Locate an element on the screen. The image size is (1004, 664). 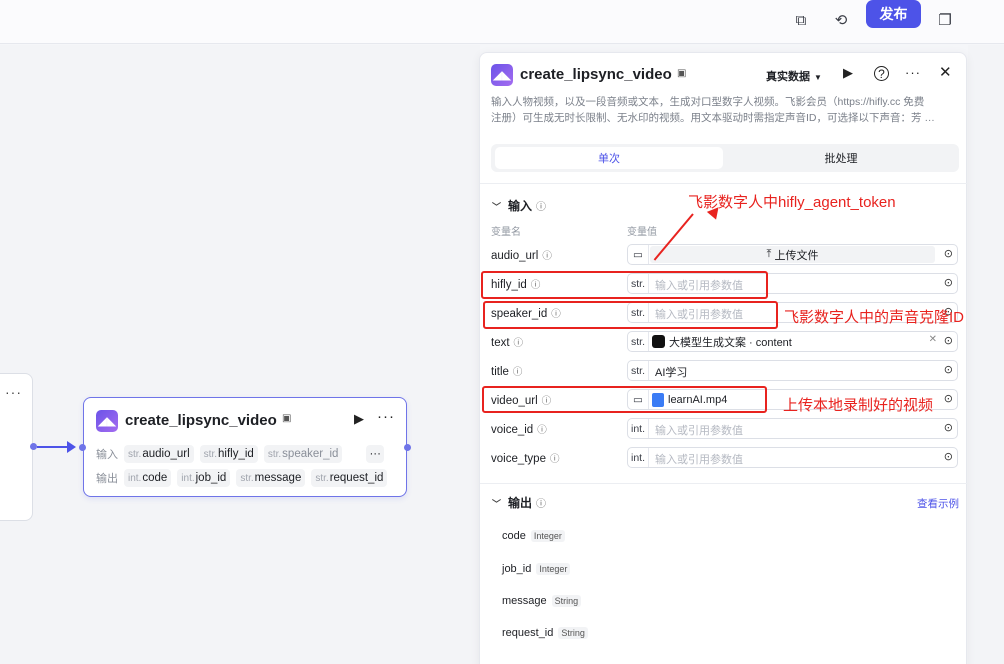
more-inputs-button: ··· is located at coordinates (375, 454).